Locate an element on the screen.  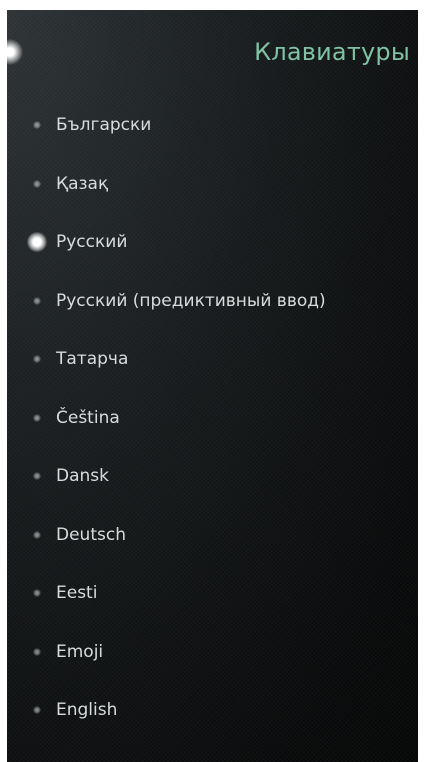
keyboard-item-russian-predictive: Русский (предиктивный ввод) is located at coordinates (212, 301).